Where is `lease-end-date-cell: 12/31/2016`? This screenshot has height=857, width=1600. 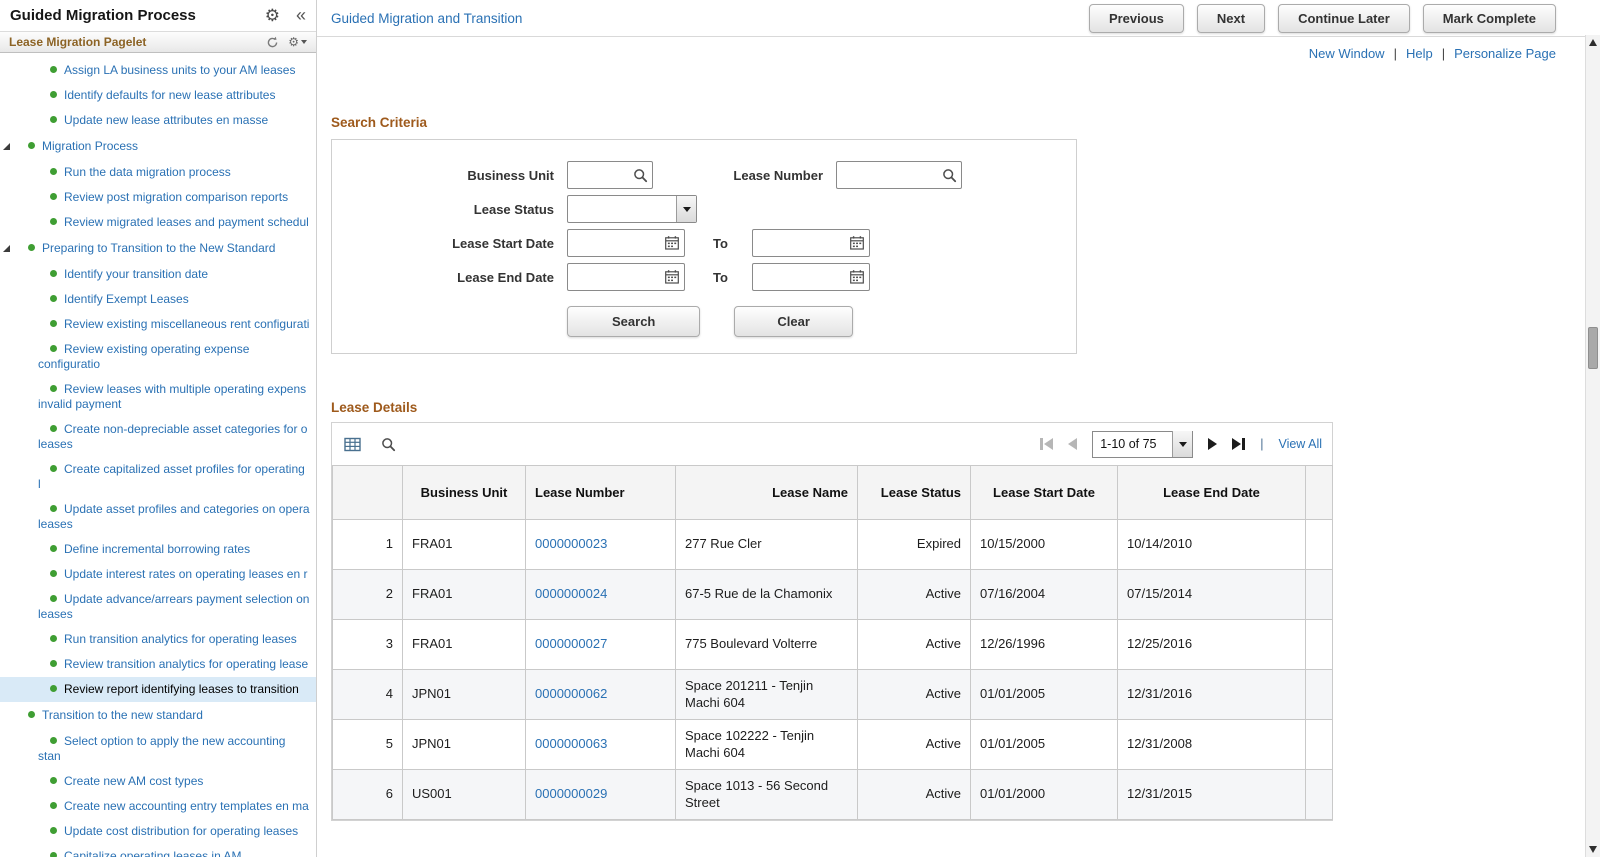 lease-end-date-cell: 12/31/2016 is located at coordinates (1211, 694).